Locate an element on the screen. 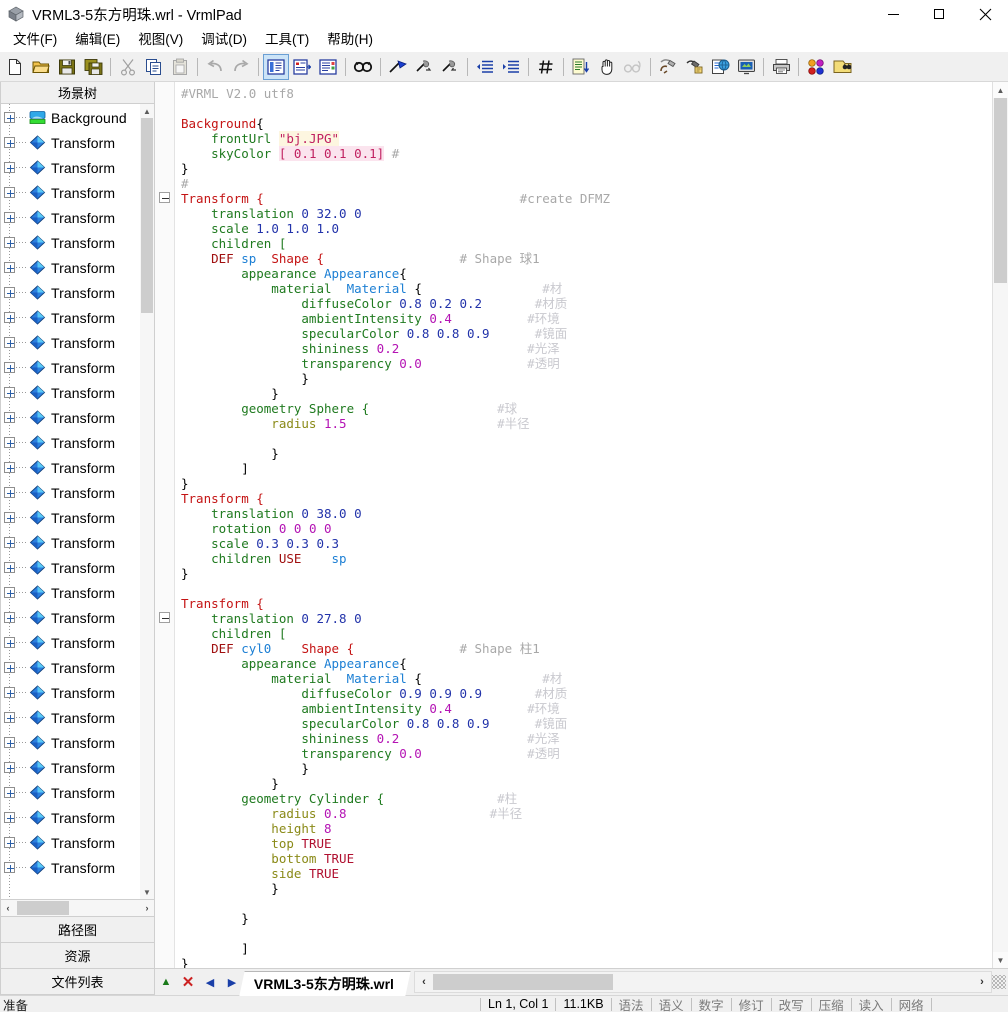 This screenshot has height=1012, width=1008. resize-grip is located at coordinates (999, 982).